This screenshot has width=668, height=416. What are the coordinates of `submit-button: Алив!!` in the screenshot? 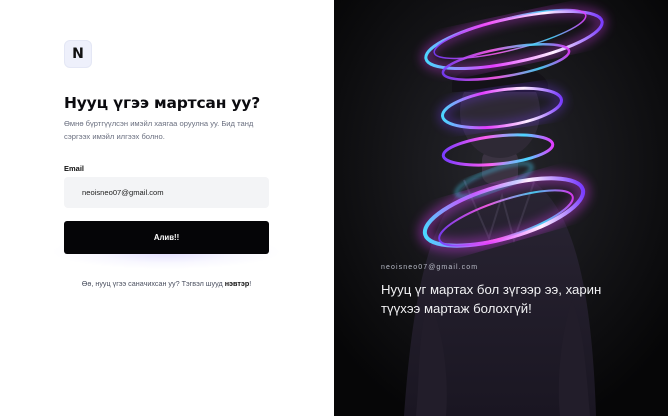 It's located at (166, 237).